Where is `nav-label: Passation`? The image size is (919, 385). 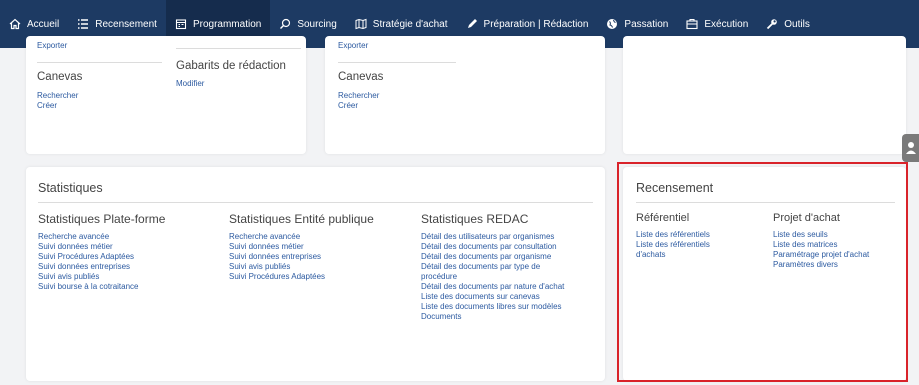 nav-label: Passation is located at coordinates (646, 24).